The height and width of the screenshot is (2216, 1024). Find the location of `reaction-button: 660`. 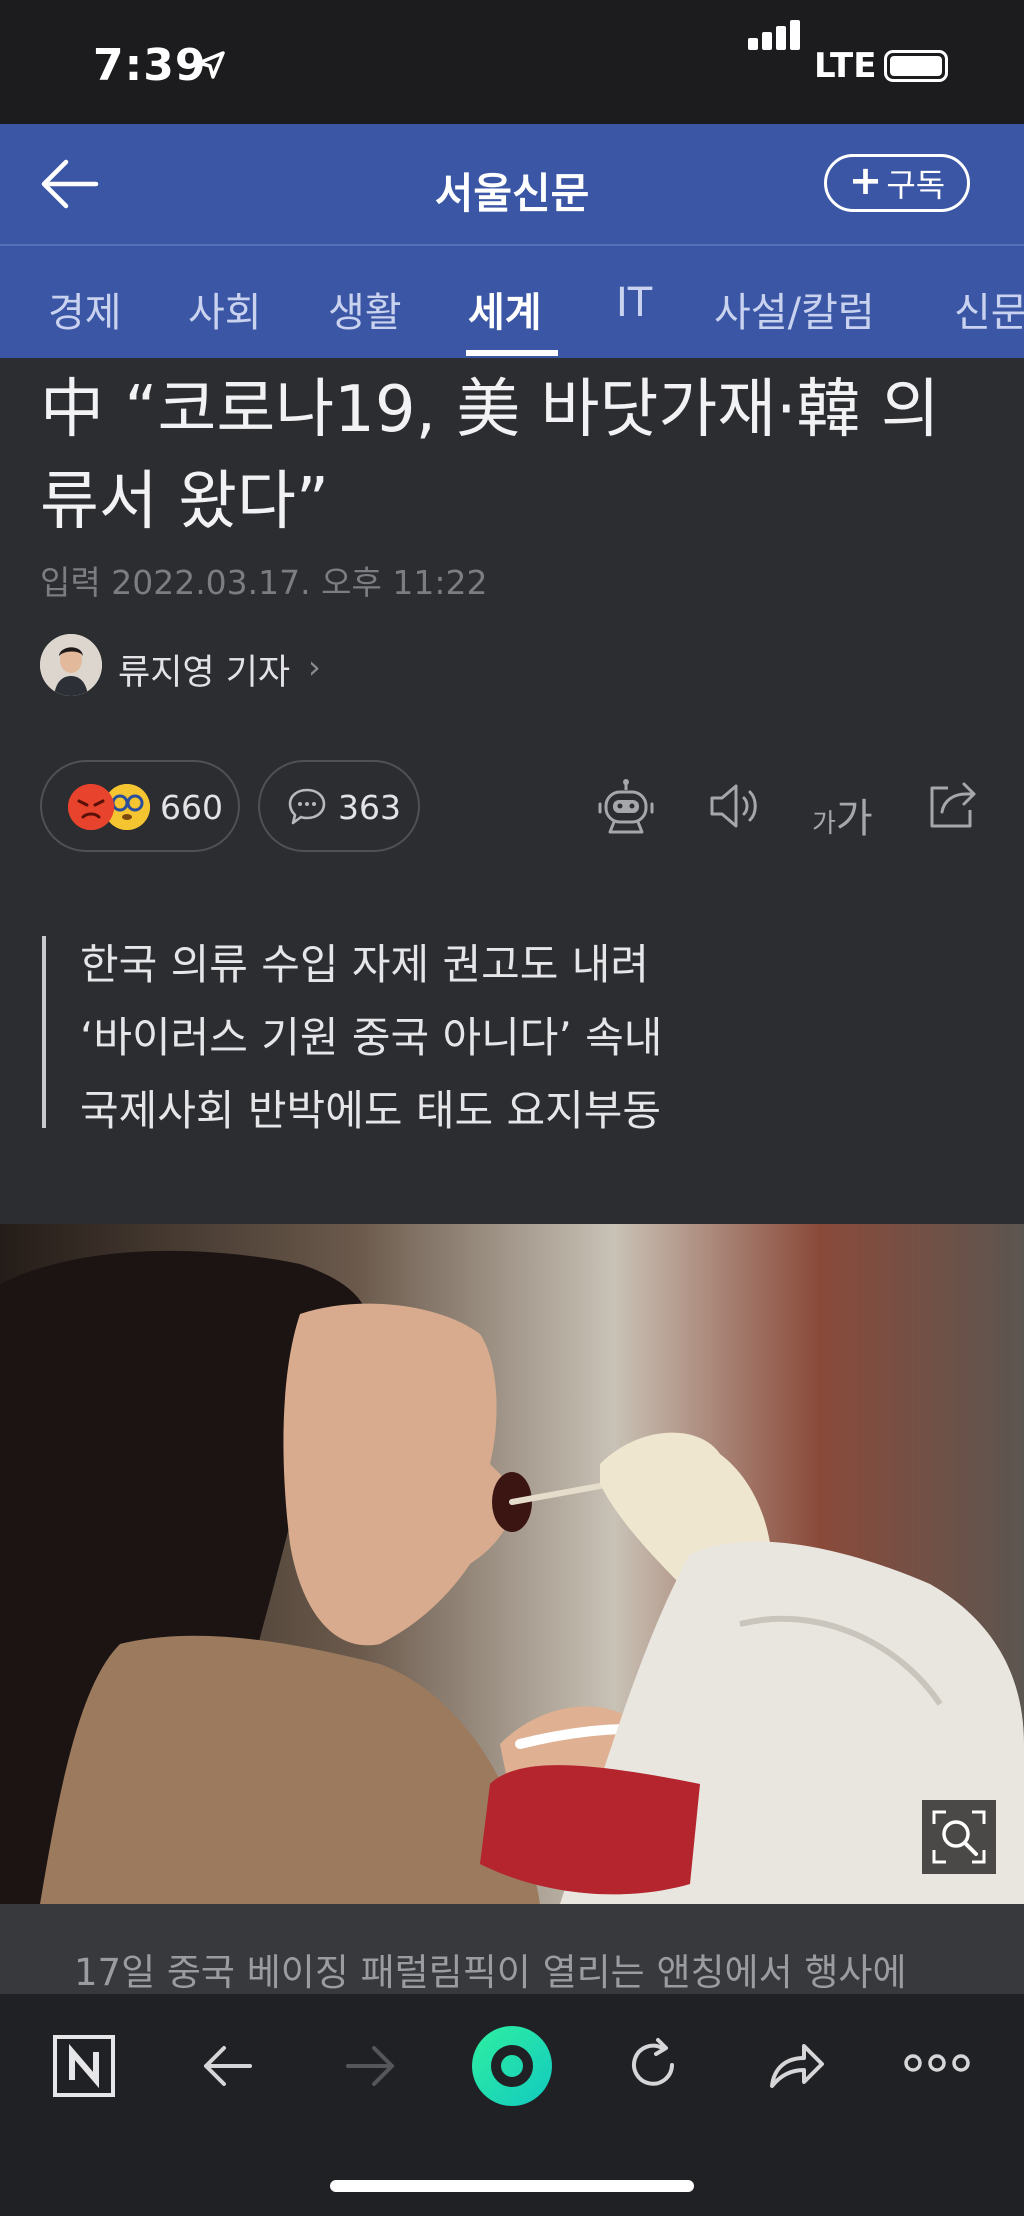

reaction-button: 660 is located at coordinates (140, 806).